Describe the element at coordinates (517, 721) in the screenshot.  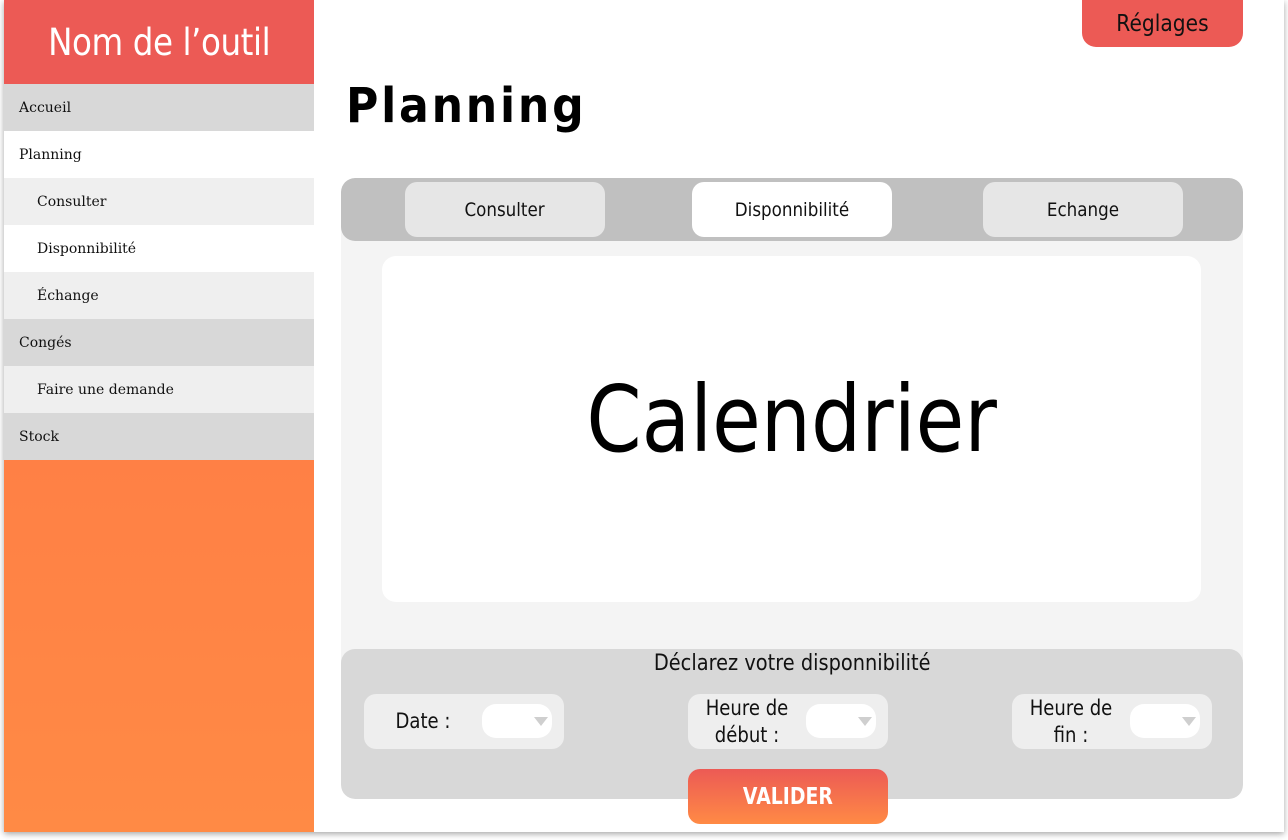
I see `date-select` at that location.